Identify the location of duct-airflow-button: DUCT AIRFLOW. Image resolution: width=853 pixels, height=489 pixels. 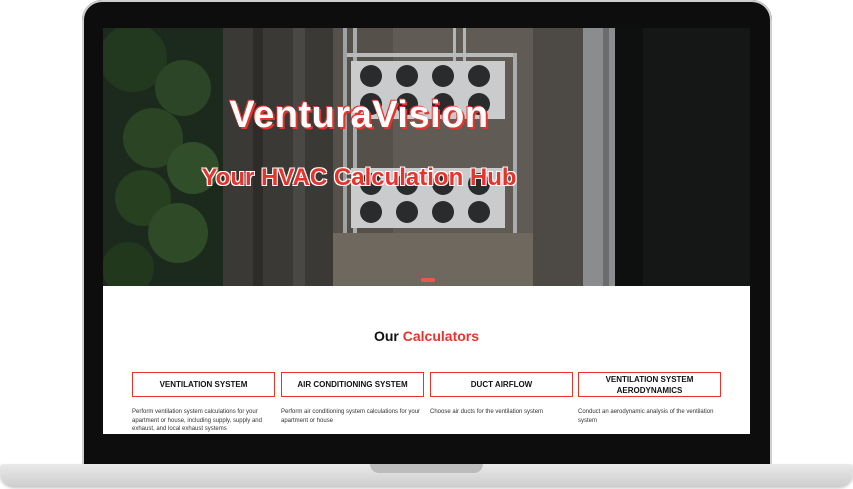
(501, 384).